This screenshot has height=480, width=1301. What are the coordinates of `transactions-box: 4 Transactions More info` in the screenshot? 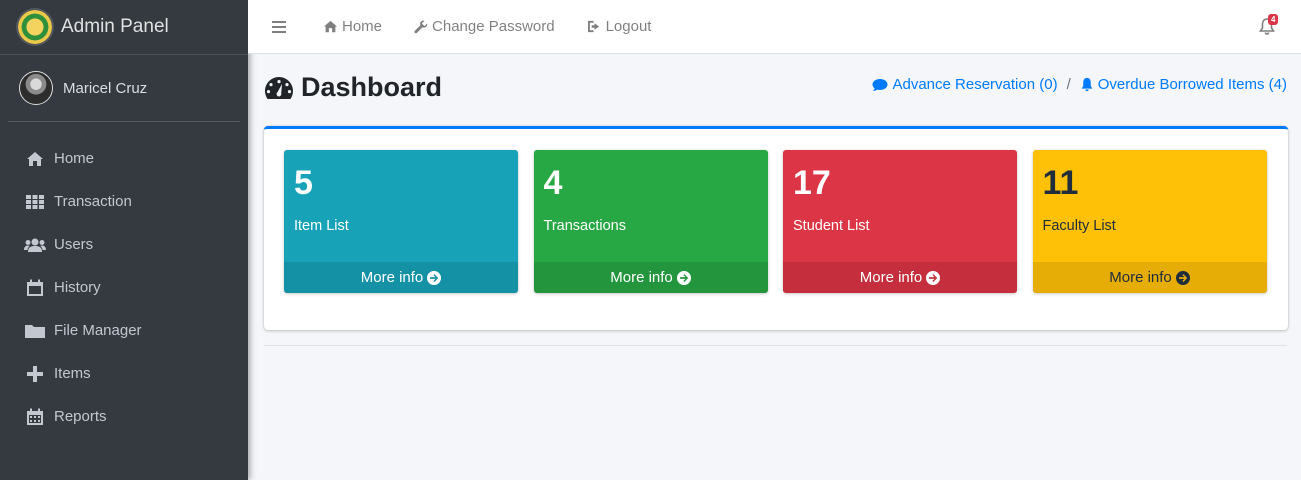 It's located at (650, 221).